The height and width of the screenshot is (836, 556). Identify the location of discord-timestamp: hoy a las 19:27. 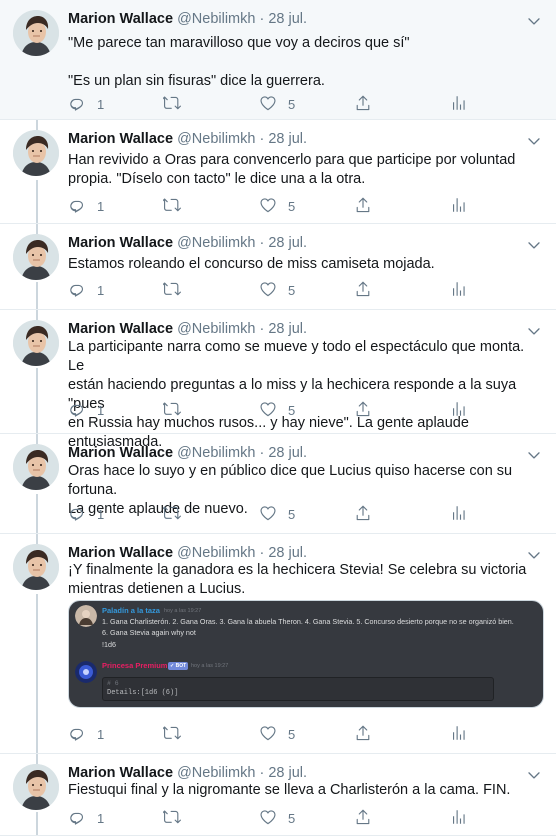
(210, 666).